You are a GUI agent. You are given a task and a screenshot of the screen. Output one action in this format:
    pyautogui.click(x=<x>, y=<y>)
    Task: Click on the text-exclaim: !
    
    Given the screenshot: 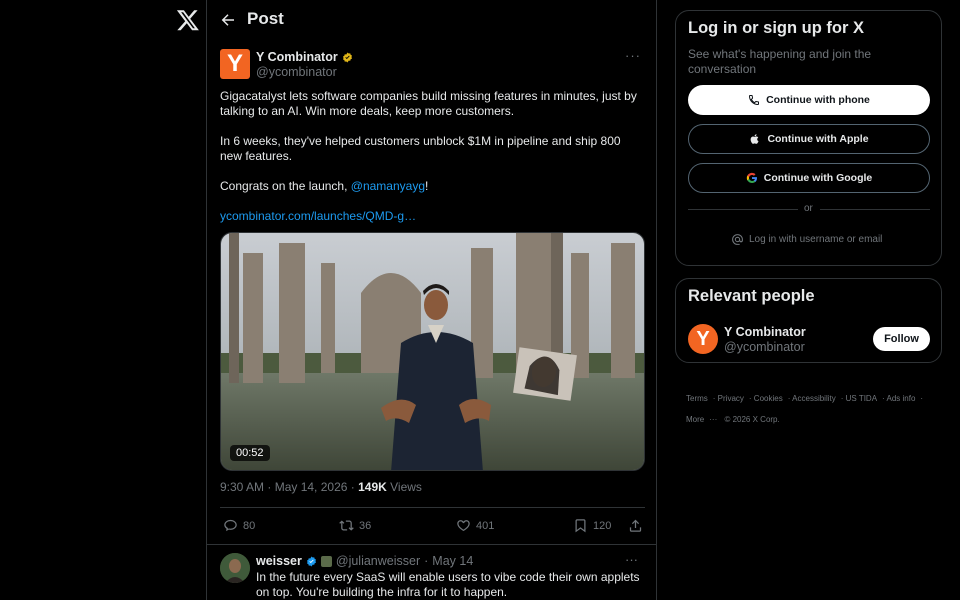 What is the action you would take?
    pyautogui.click(x=427, y=186)
    